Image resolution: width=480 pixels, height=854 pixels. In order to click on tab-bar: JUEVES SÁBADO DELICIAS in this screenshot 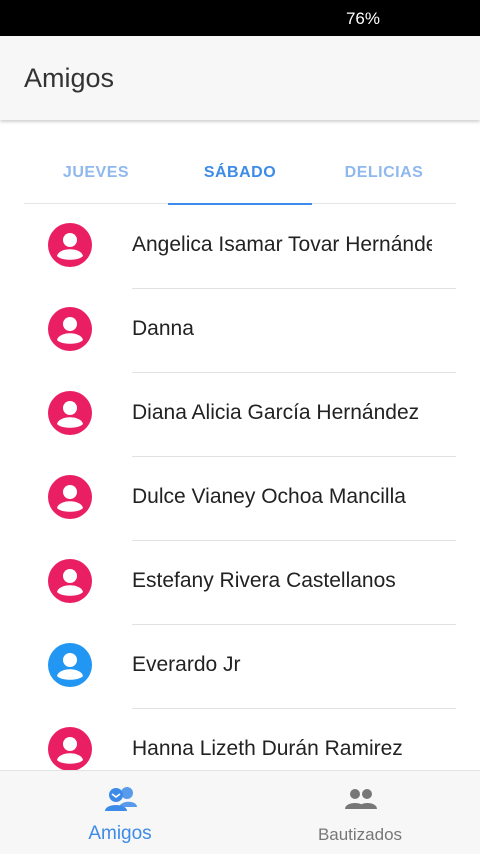, I will do `click(240, 173)`.